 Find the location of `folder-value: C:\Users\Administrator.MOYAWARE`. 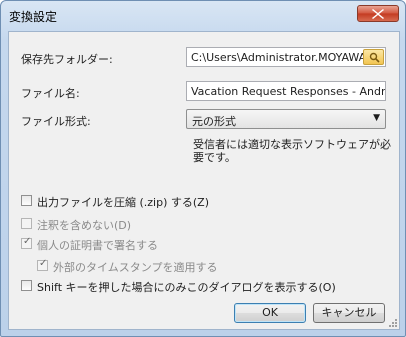

folder-value: C:\Users\Administrator.MOYAWARE is located at coordinates (286, 57).